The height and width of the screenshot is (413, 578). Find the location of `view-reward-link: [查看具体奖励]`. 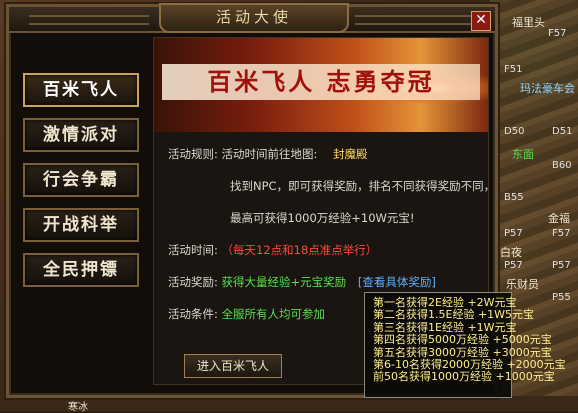

view-reward-link: [查看具体奖励] is located at coordinates (397, 282).